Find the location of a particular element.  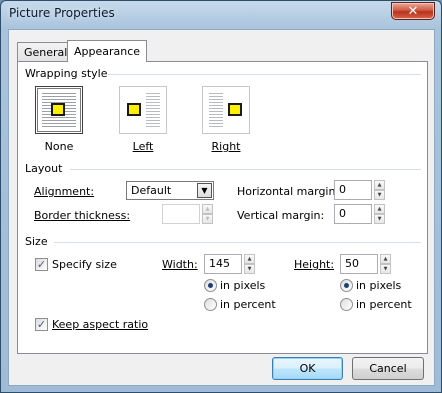

width-input: 145 is located at coordinates (223, 264).